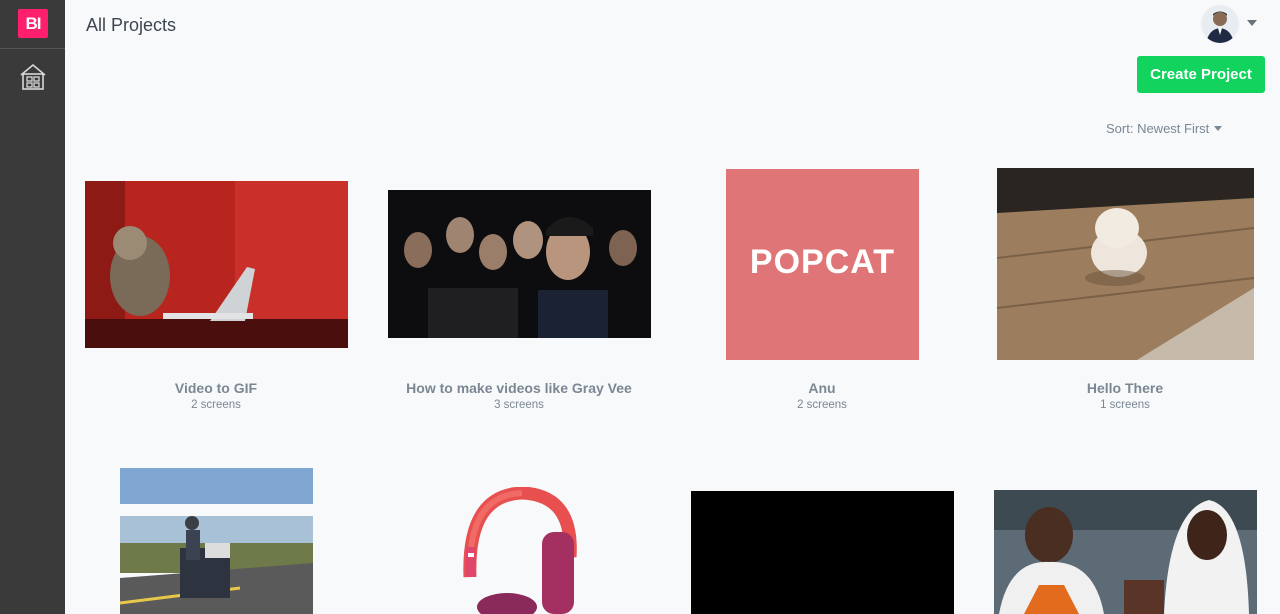 The image size is (1280, 614). What do you see at coordinates (33, 23) in the screenshot?
I see `app-logo: BI` at bounding box center [33, 23].